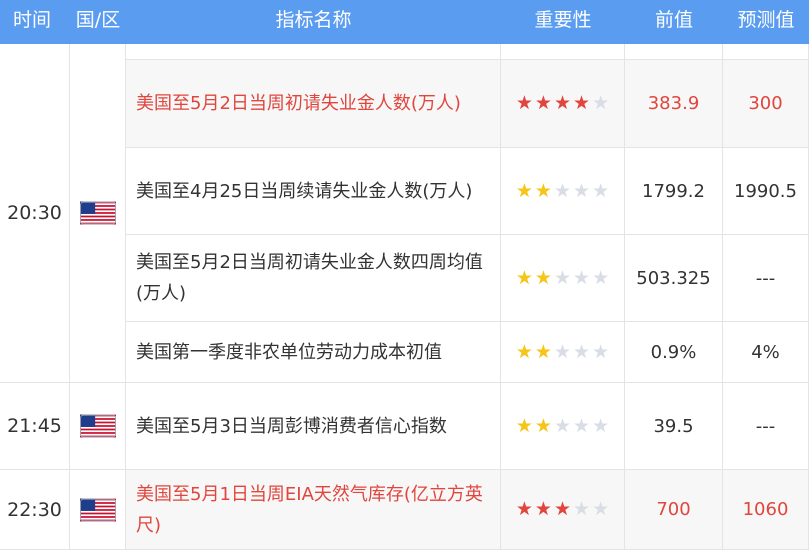 The height and width of the screenshot is (550, 809). Describe the element at coordinates (674, 510) in the screenshot. I see `previous-value: 700` at that location.